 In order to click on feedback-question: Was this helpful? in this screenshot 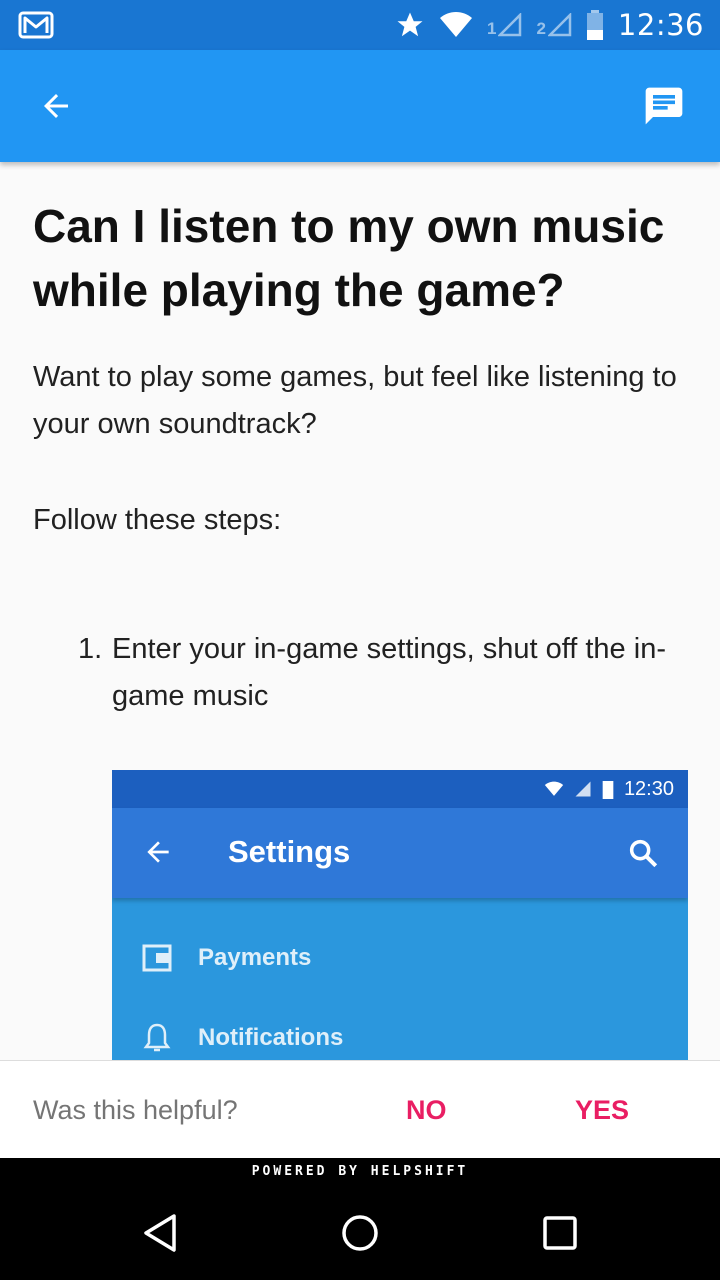, I will do `click(135, 1110)`.